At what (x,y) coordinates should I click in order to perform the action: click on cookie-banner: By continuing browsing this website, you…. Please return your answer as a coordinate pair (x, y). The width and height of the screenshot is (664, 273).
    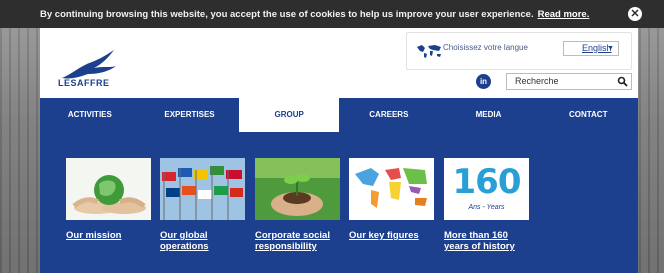
    Looking at the image, I should click on (332, 14).